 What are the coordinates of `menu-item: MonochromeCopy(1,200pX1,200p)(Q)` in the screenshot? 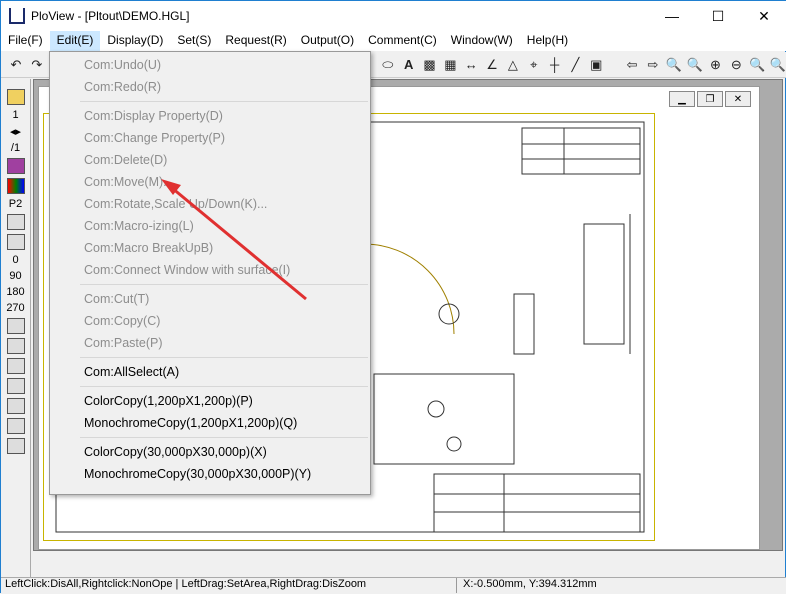 It's located at (210, 423).